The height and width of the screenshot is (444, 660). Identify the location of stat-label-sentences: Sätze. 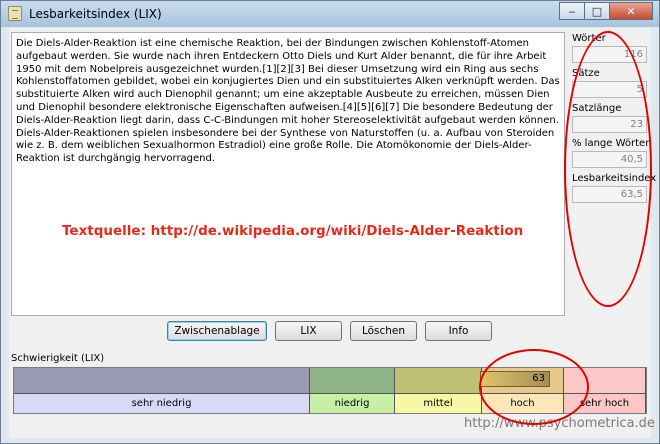
(586, 73).